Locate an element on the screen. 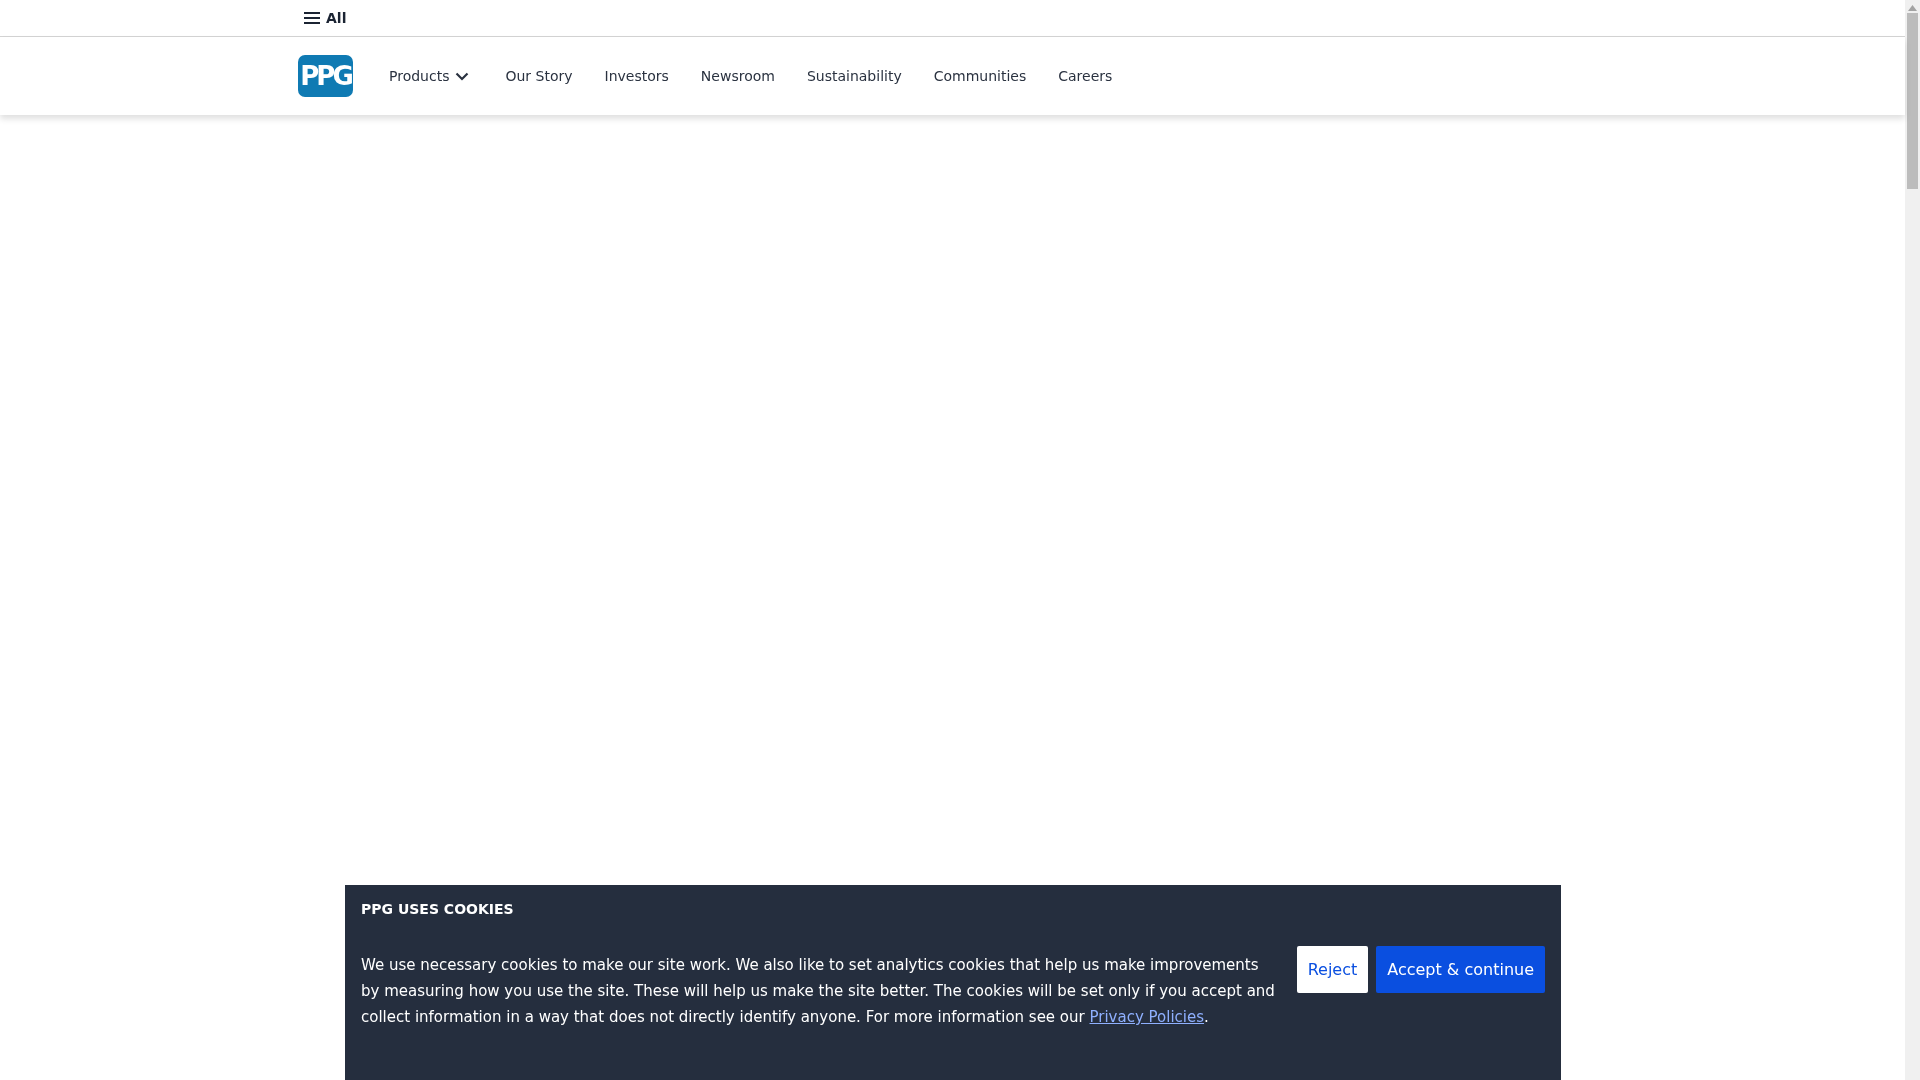  cookie-notice-text: We use necessary cookies to make our site work. We also like to set analytics cookies that help us make improvements by measuring how you use the site. These will help us make the site better. The cookies will be set only if you accept and collect information in a way that does not directly identify anyone. For more information see our Privacy Policies. is located at coordinates (818, 991).